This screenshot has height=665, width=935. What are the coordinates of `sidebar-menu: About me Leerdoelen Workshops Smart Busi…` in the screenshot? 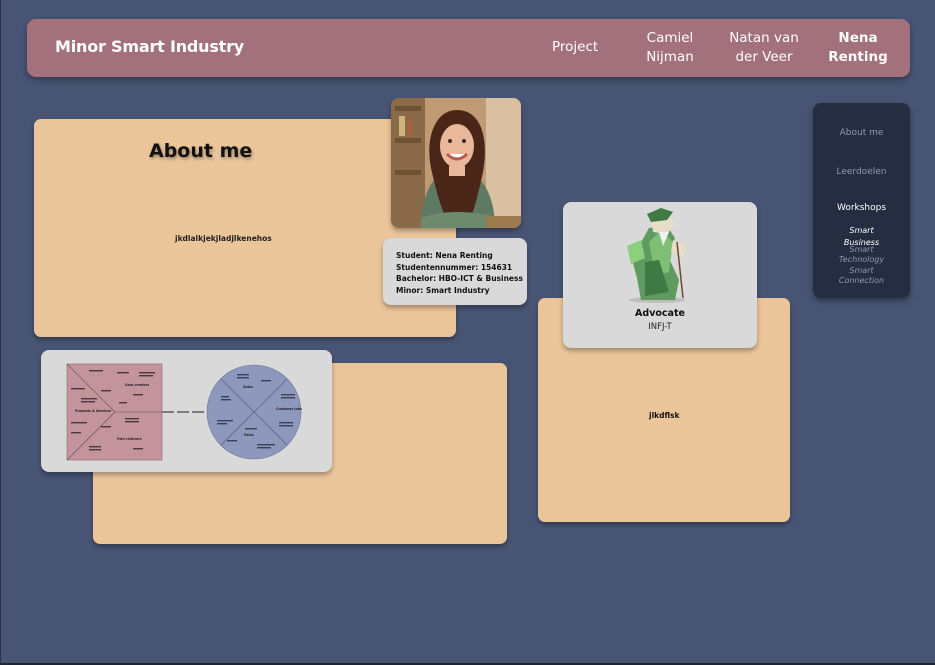 It's located at (861, 200).